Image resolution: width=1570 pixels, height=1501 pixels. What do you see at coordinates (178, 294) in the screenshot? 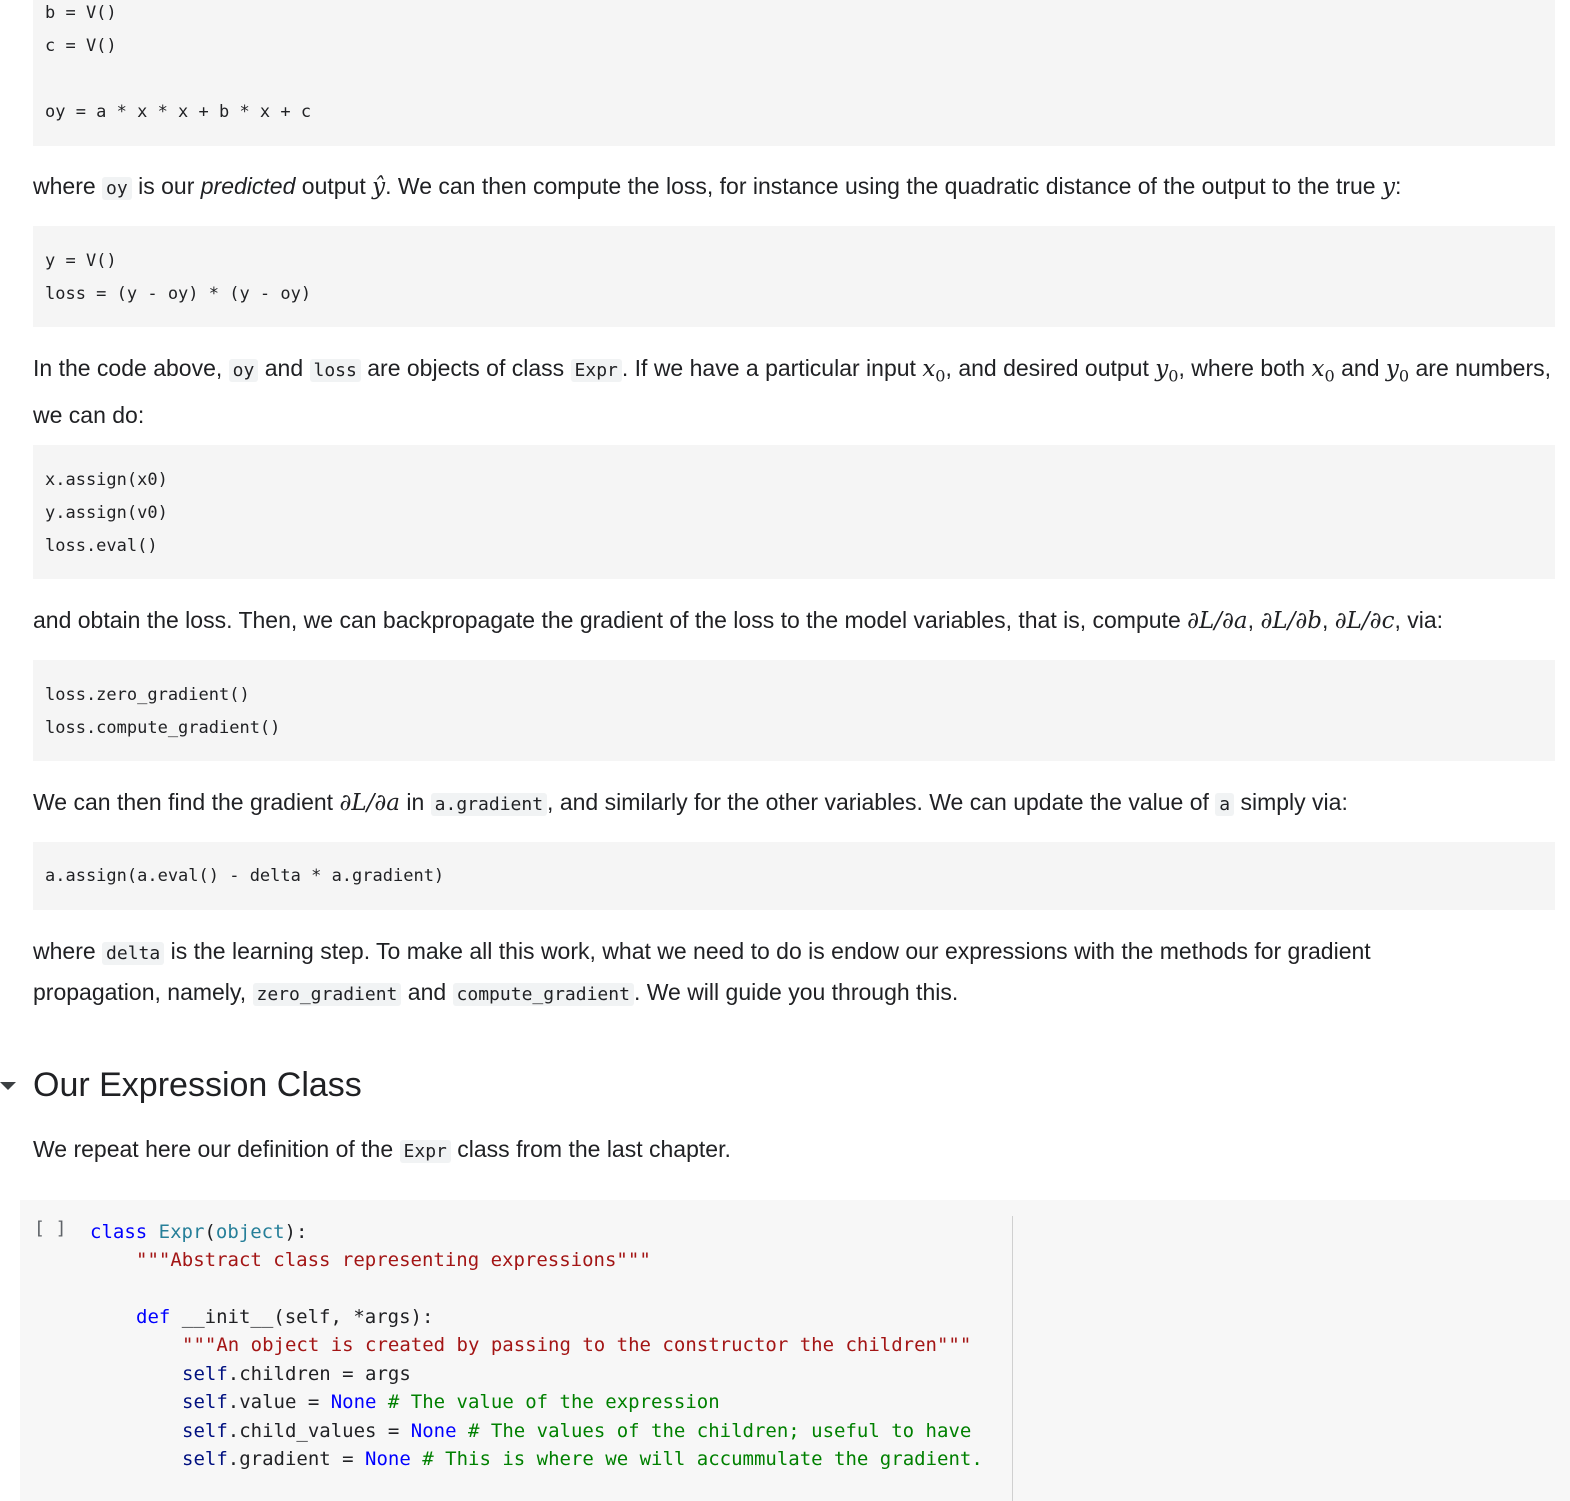
I see `code-line: loss = (y - oy) * (y - oy)` at bounding box center [178, 294].